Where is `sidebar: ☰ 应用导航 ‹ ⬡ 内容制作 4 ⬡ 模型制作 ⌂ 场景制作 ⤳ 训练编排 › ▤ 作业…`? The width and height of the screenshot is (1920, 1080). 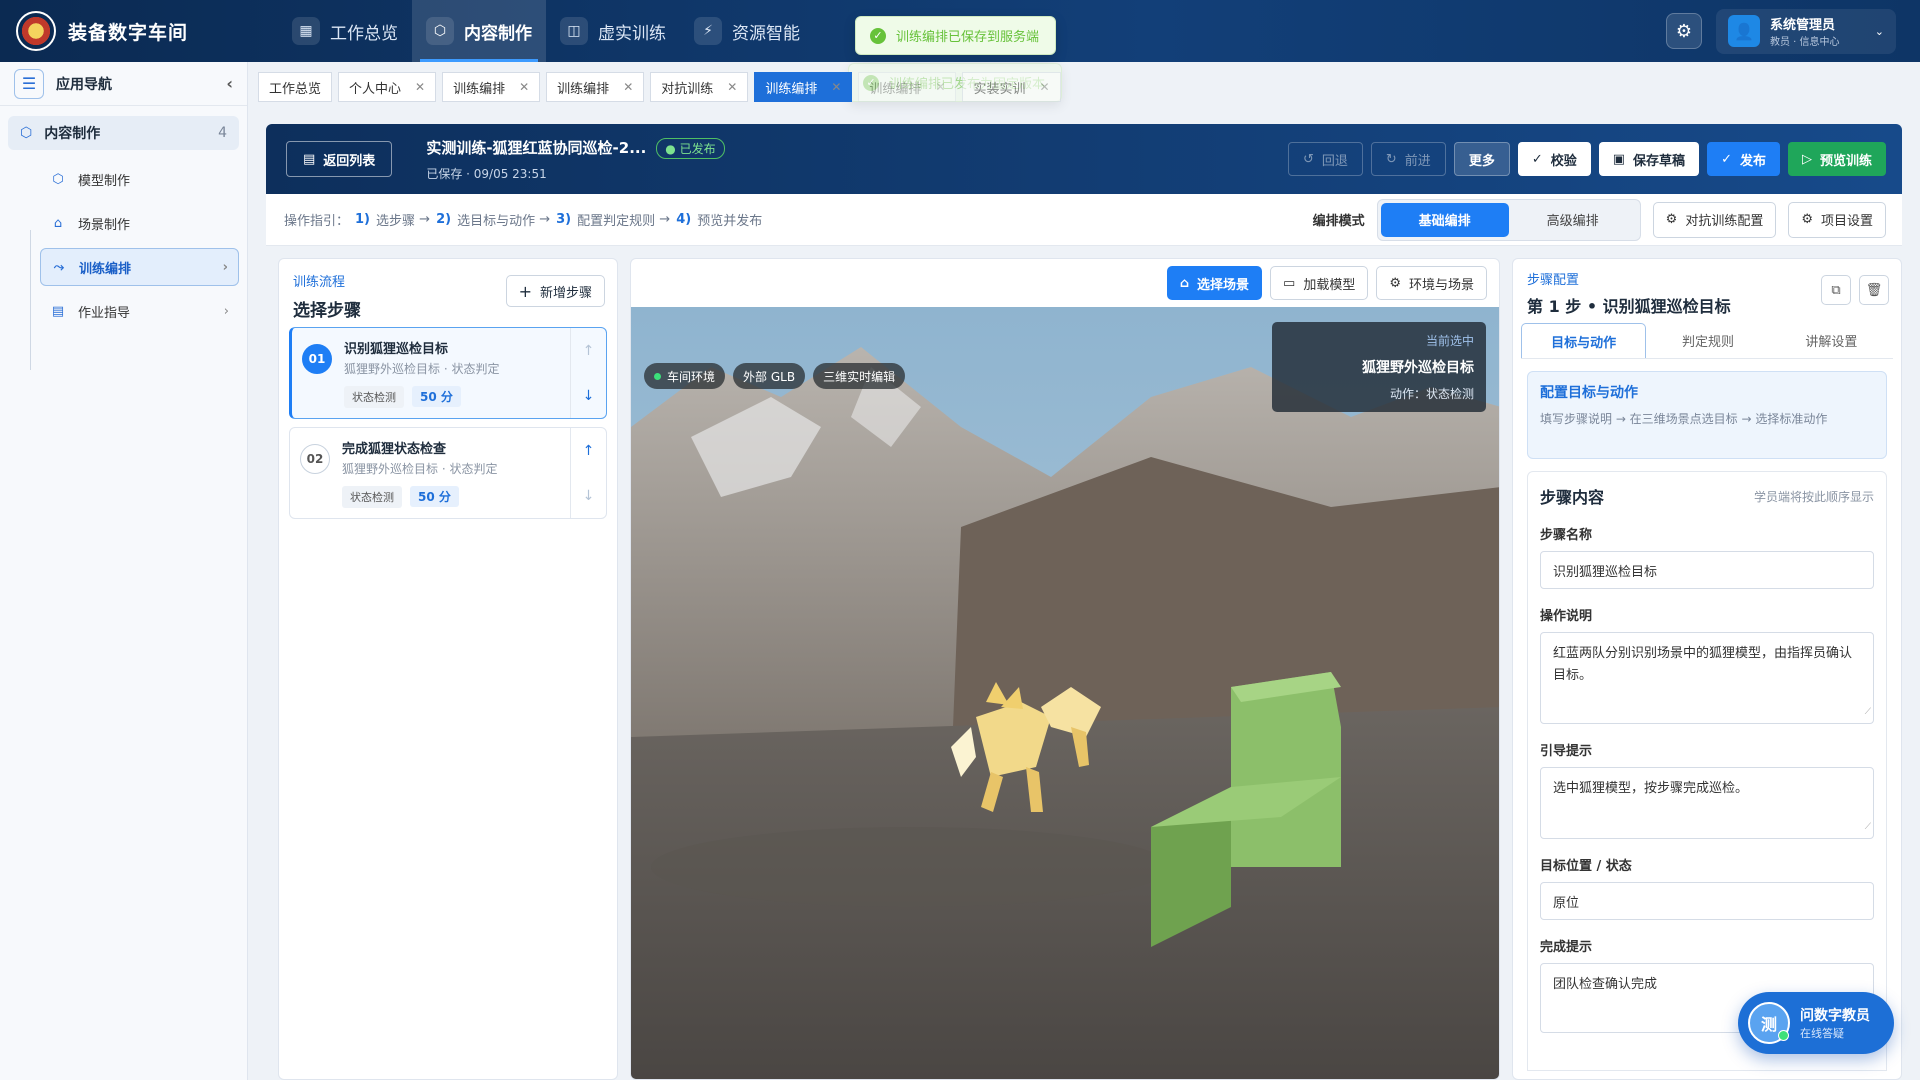
sidebar: ☰ 应用导航 ‹ ⬡ 内容制作 4 ⬡ 模型制作 ⌂ 场景制作 ⤳ 训练编排 › ▤ 作业… is located at coordinates (124, 571).